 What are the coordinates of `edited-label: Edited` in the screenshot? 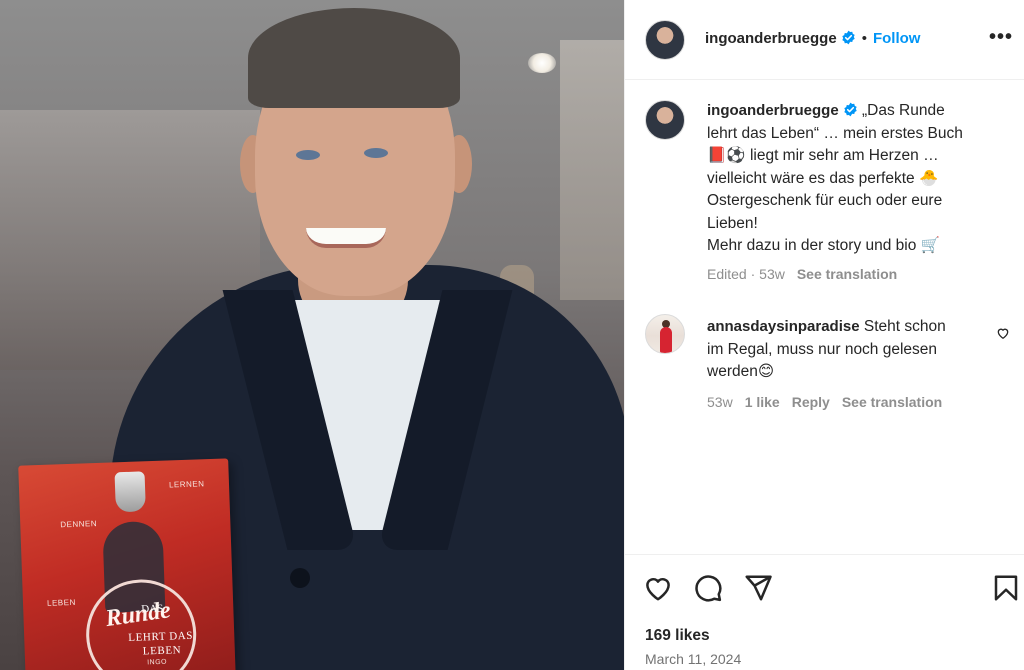 It's located at (727, 274).